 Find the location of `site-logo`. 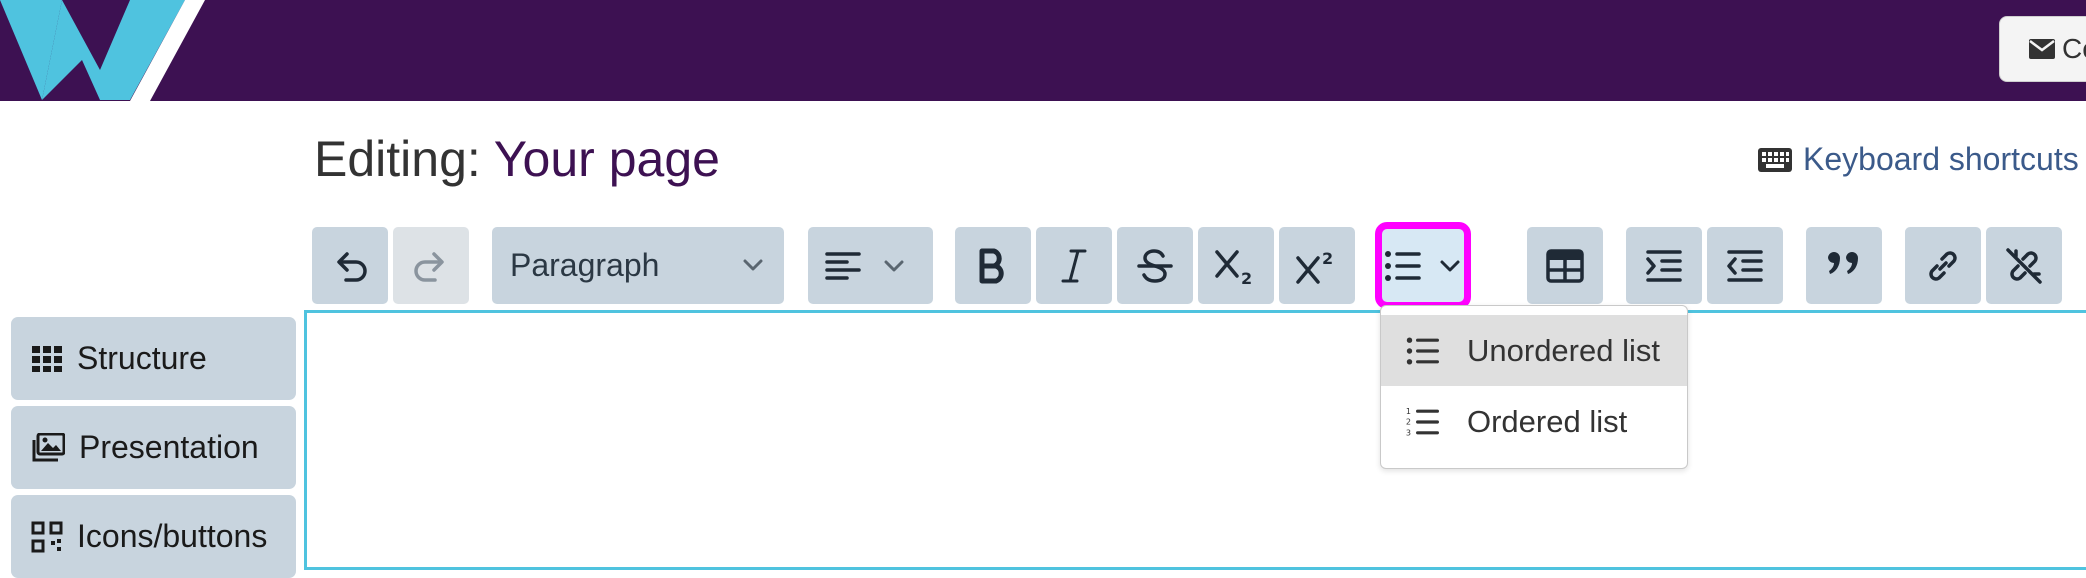

site-logo is located at coordinates (105, 50).